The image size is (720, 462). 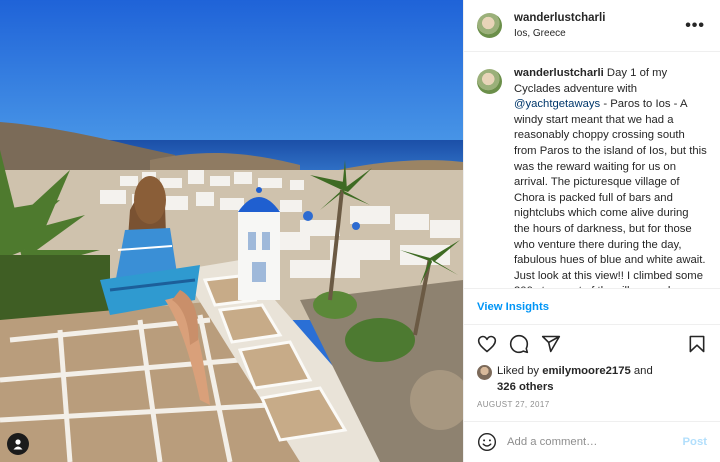 What do you see at coordinates (525, 387) in the screenshot?
I see `likes-others-link: 326 others` at bounding box center [525, 387].